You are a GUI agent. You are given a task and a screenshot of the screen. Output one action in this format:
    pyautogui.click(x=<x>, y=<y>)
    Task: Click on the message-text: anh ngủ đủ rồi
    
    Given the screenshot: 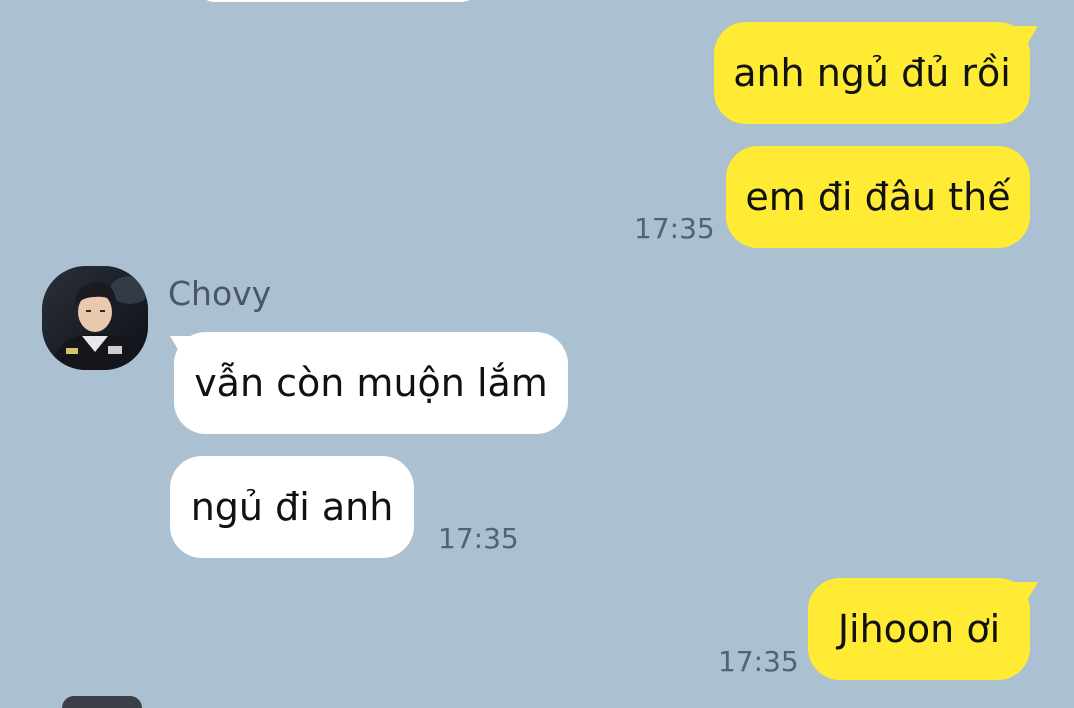 What is the action you would take?
    pyautogui.click(x=872, y=73)
    